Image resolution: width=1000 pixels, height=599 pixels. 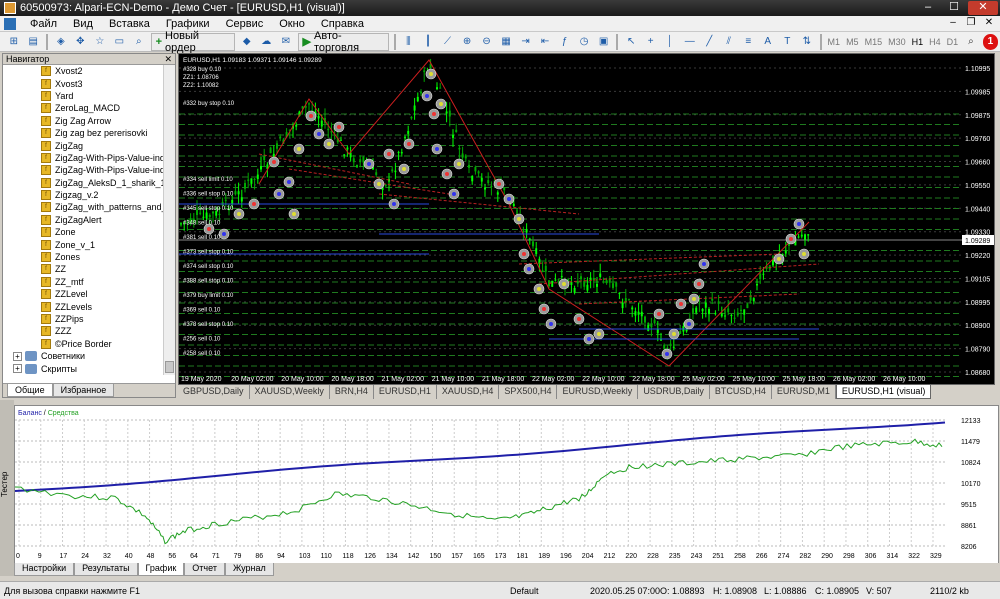 I want to click on navigator-indicator-item: f ZeroLag_MACD, so click(x=84, y=108).